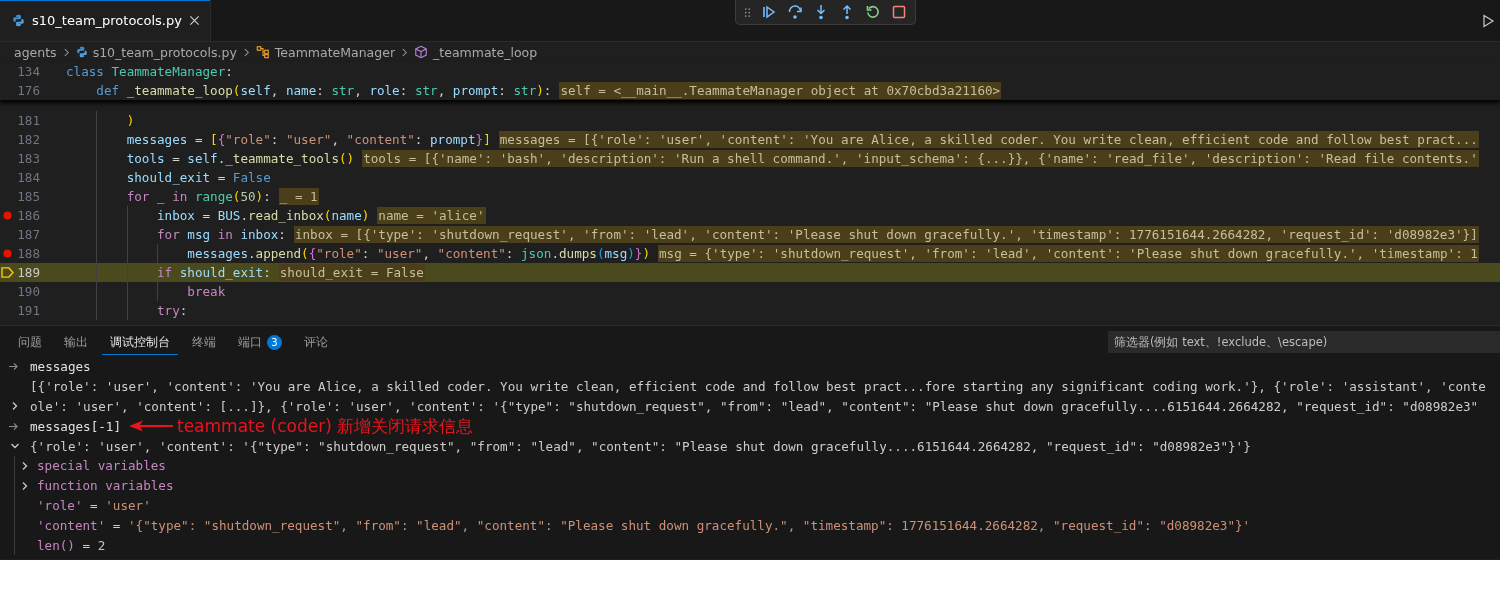 Image resolution: width=1500 pixels, height=602 pixels. What do you see at coordinates (351, 272) in the screenshot?
I see `inline-value: should_exit = False` at bounding box center [351, 272].